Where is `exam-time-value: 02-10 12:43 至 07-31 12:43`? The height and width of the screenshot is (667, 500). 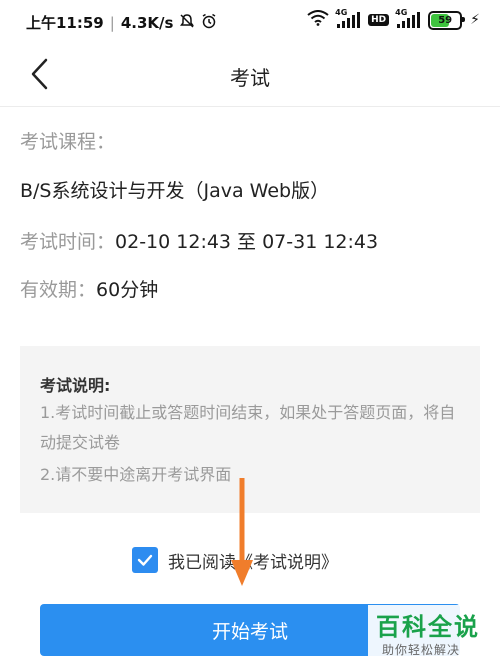 exam-time-value: 02-10 12:43 至 07-31 12:43 is located at coordinates (247, 242).